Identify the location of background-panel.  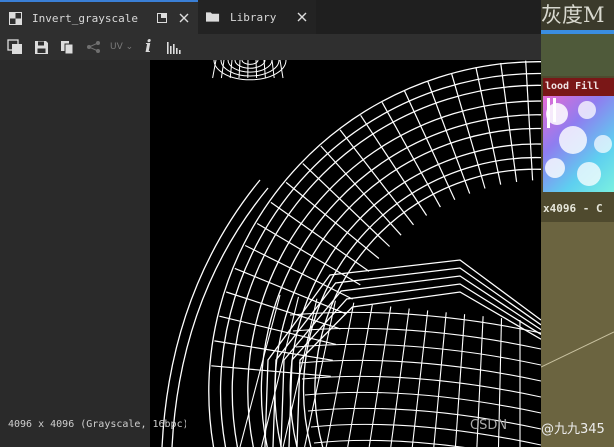
(577, 55).